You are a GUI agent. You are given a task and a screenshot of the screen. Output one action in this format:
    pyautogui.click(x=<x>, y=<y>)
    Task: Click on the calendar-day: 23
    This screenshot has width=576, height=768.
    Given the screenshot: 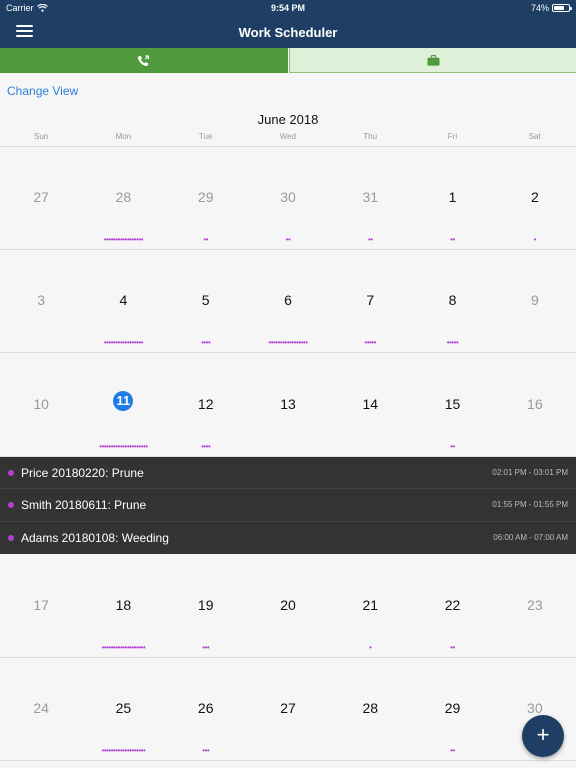 What is the action you would take?
    pyautogui.click(x=535, y=606)
    